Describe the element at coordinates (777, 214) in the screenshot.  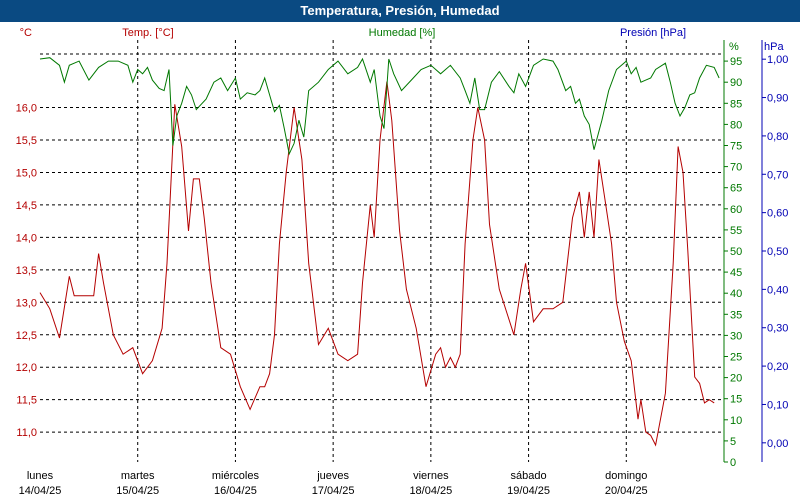
I see `pressure-tick-label: 0,60` at that location.